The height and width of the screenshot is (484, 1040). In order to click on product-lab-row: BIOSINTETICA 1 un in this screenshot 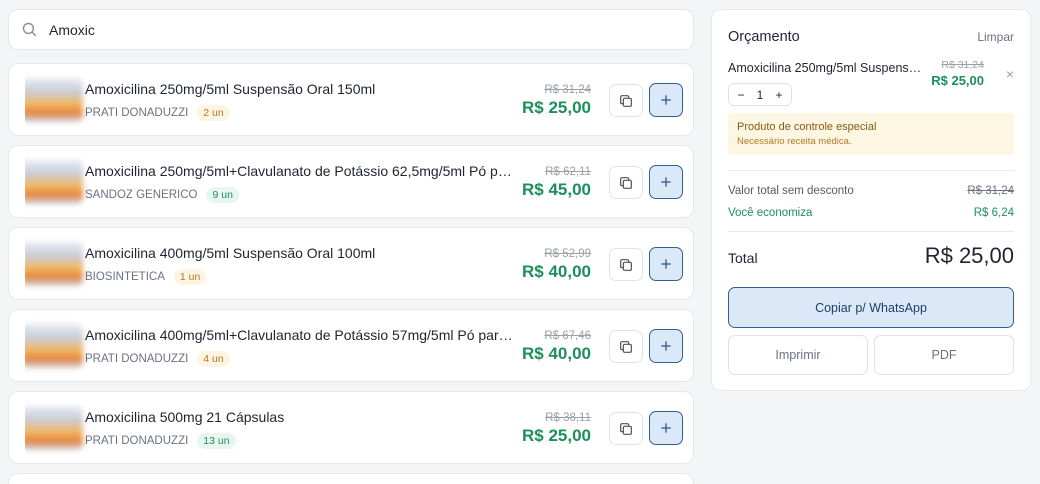, I will do `click(146, 277)`.